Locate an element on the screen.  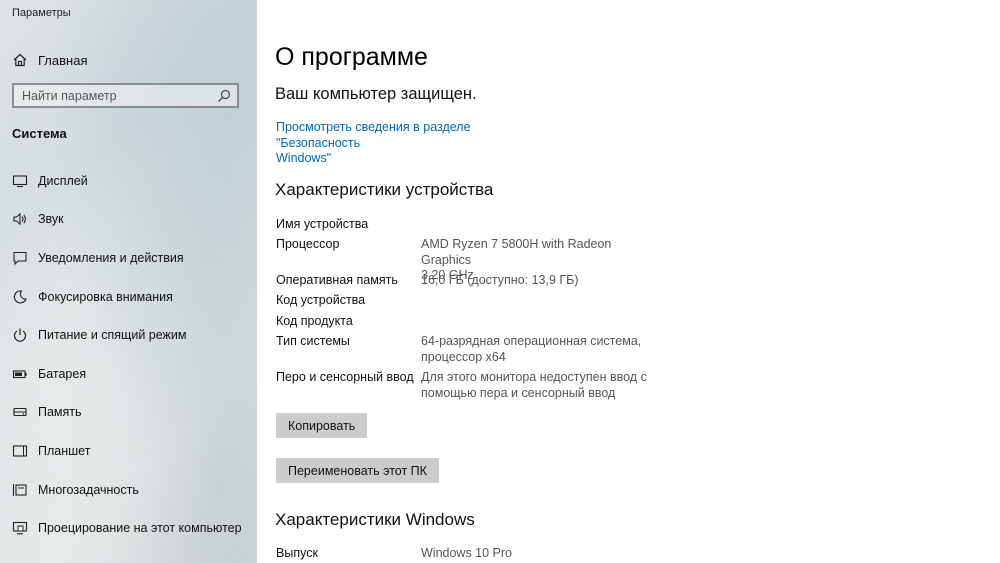
sidebar-item-label: Питание и спящий режим is located at coordinates (112, 335).